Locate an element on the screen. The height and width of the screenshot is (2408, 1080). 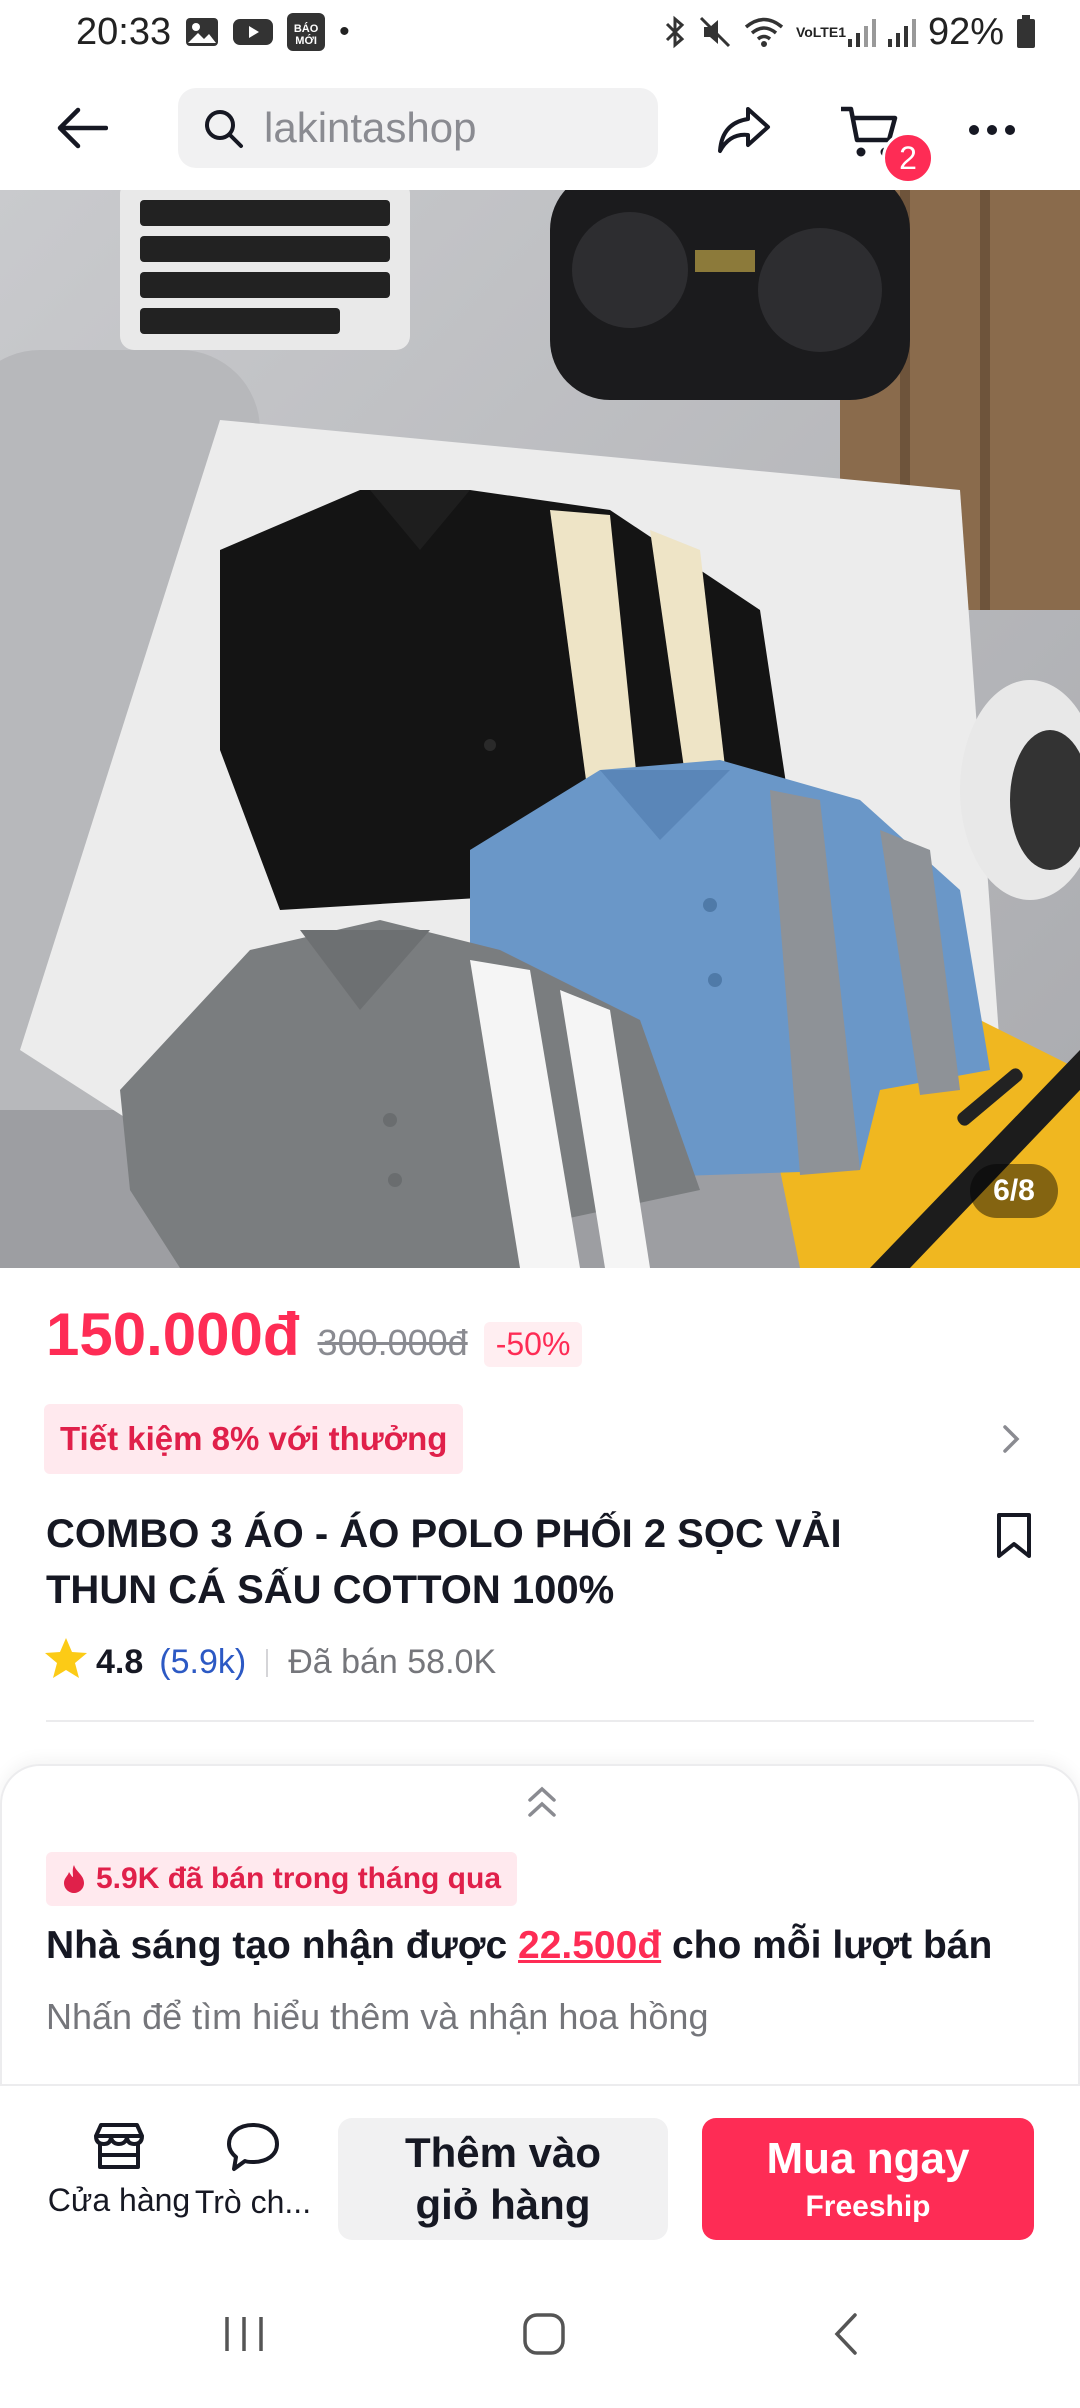
buy-now-button: Mua ngay Freeship is located at coordinates (868, 2179).